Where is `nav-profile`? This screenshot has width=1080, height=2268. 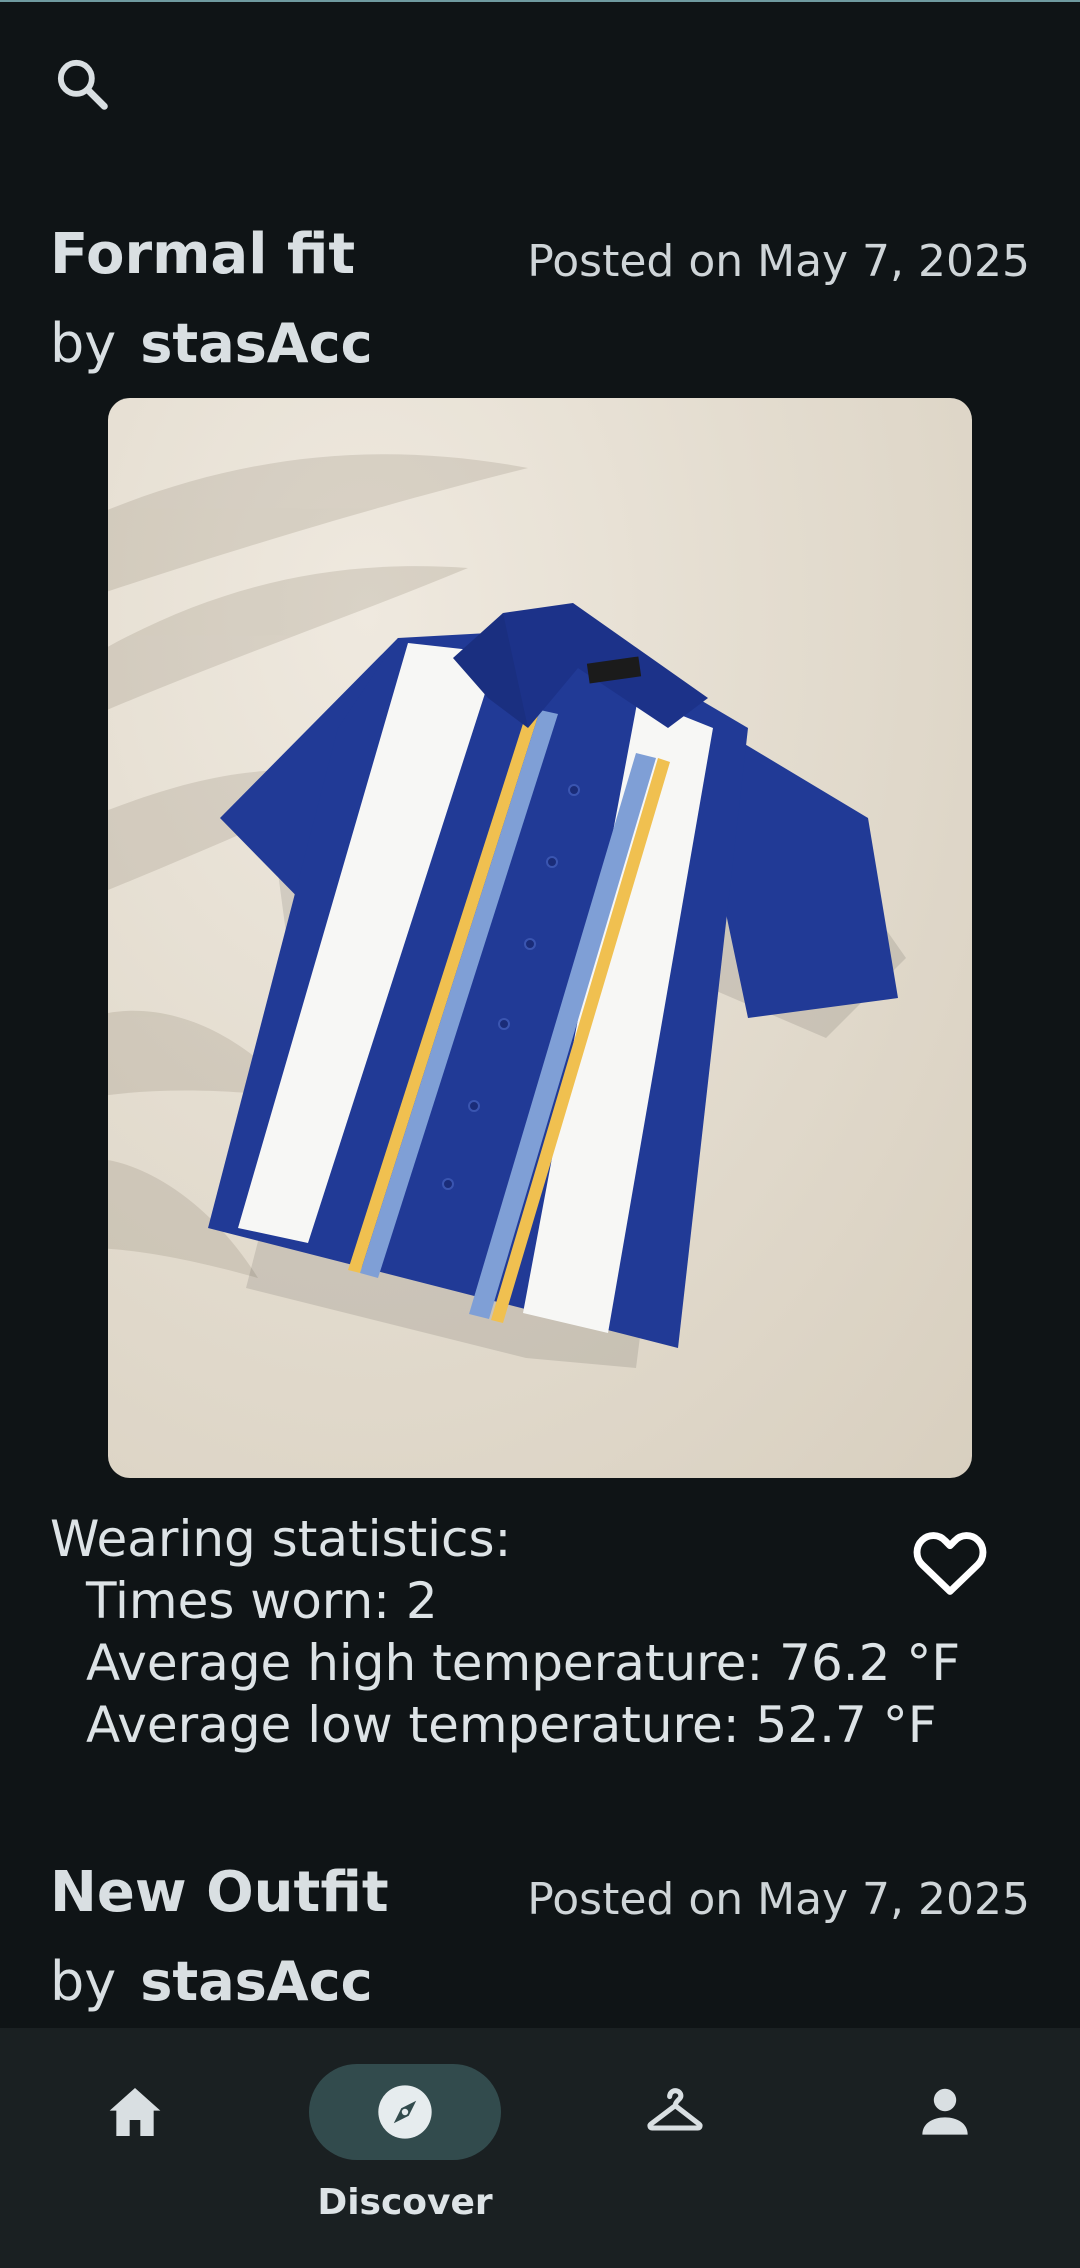 nav-profile is located at coordinates (945, 2154).